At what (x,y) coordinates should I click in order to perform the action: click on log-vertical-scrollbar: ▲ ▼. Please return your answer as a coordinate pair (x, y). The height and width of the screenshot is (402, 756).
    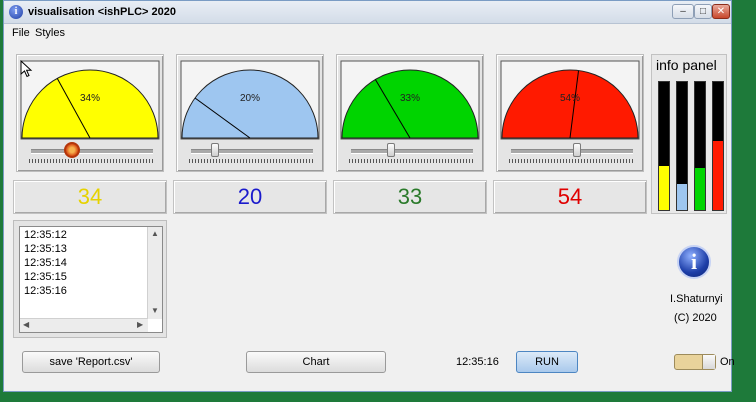
    Looking at the image, I should click on (154, 273).